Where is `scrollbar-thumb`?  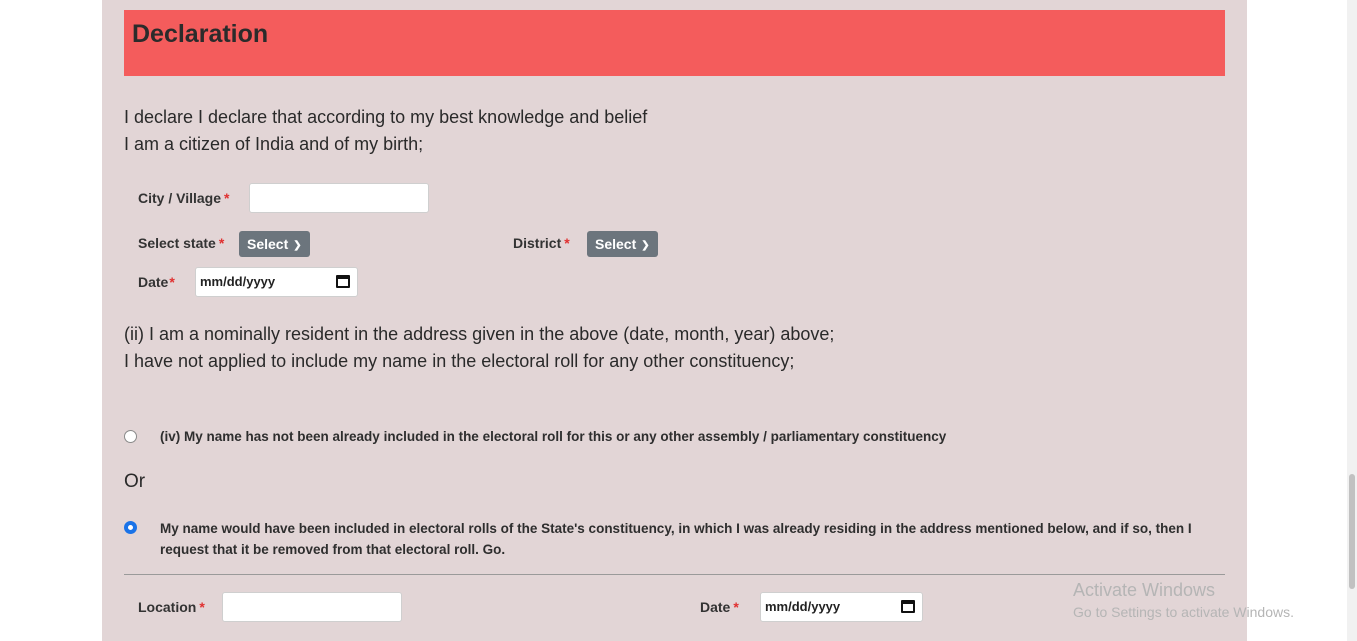
scrollbar-thumb is located at coordinates (1352, 531).